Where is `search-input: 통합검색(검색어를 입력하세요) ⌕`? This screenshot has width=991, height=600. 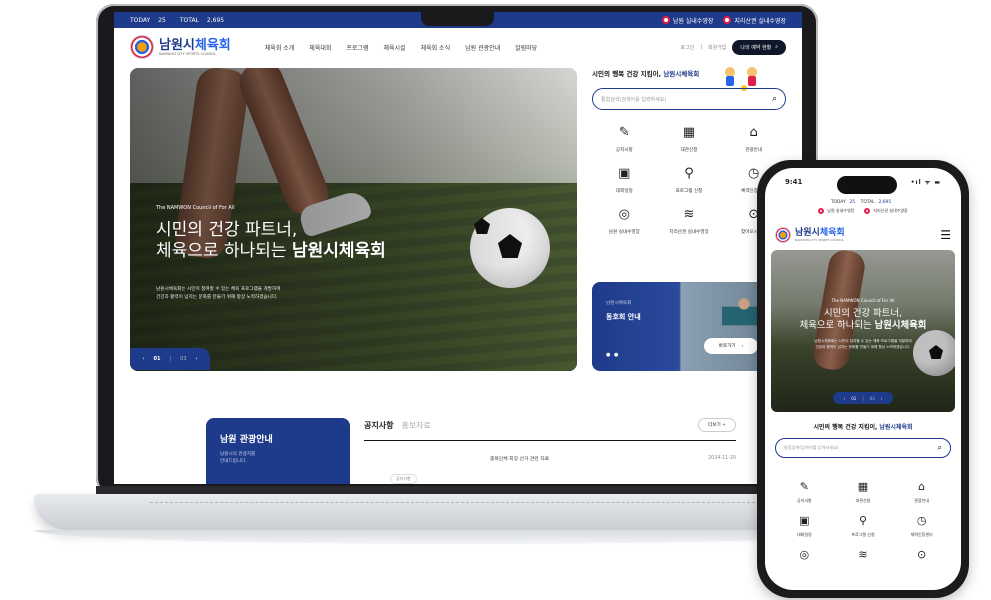
search-input: 통합검색(검색어를 입력하세요) ⌕ is located at coordinates (689, 99).